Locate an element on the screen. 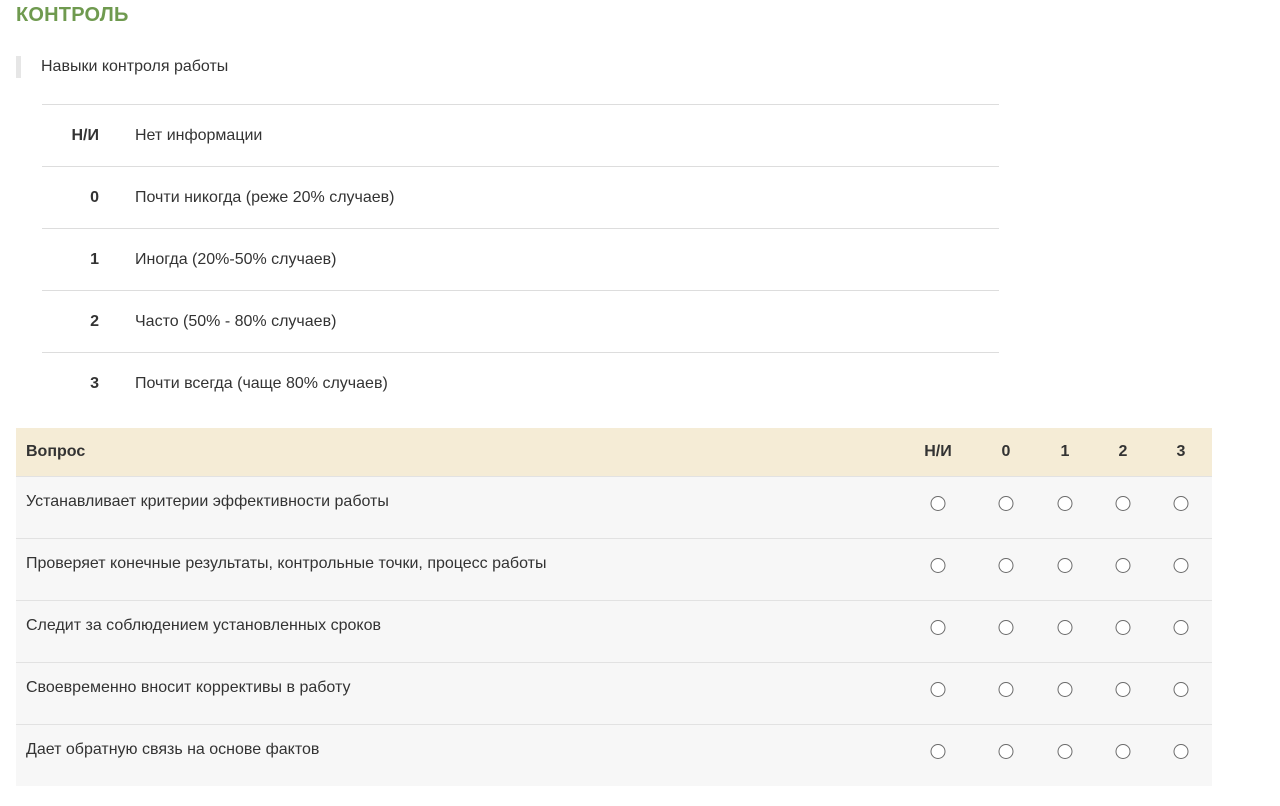 The height and width of the screenshot is (806, 1280). legend-row: 1 Иногда (20%-50% случаев) is located at coordinates (520, 259).